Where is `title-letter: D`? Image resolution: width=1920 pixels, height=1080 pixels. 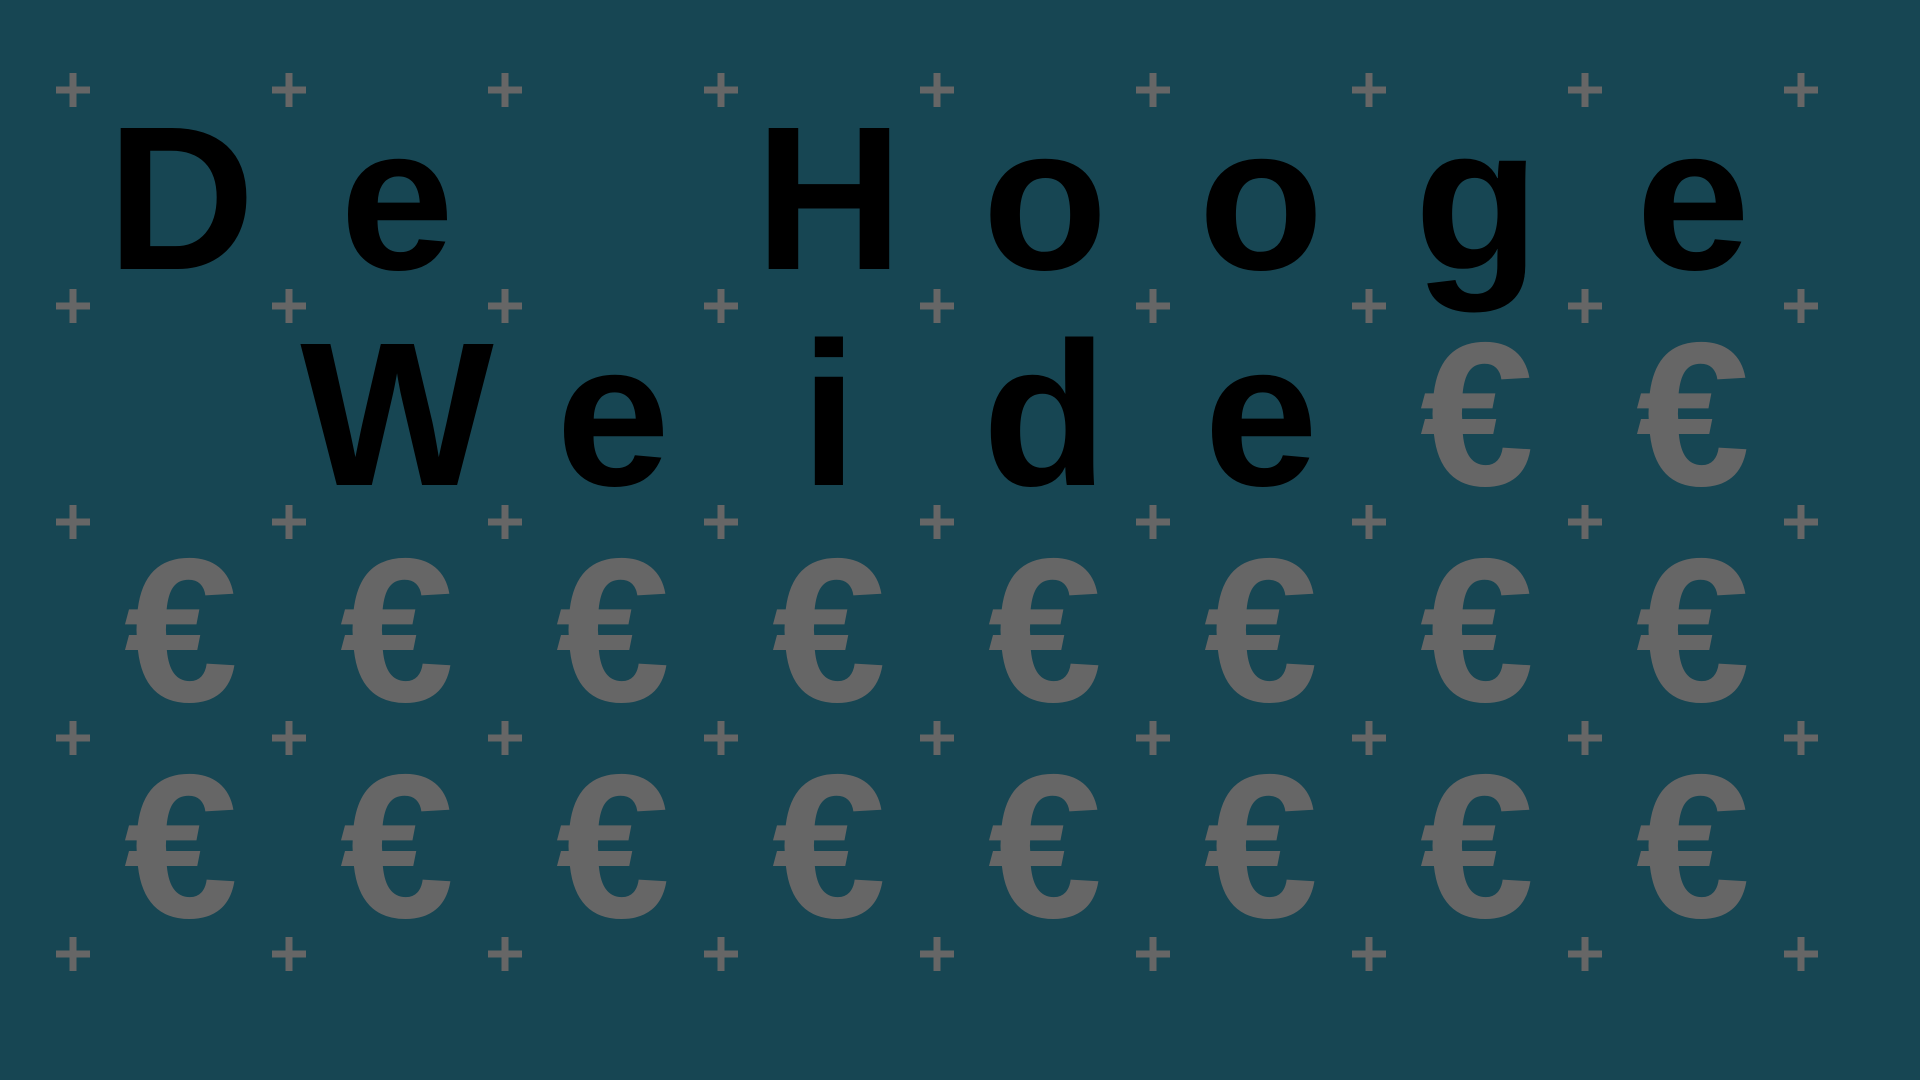 title-letter: D is located at coordinates (181, 198).